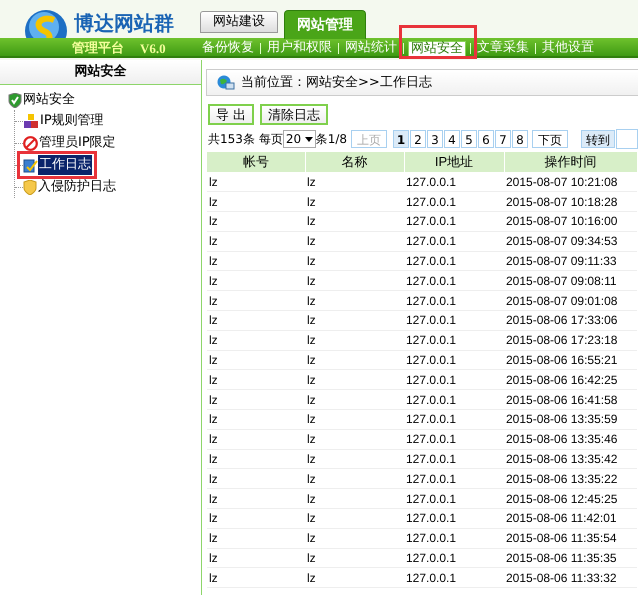 The height and width of the screenshot is (595, 638). I want to click on nav-link: 网站安全, so click(437, 49).